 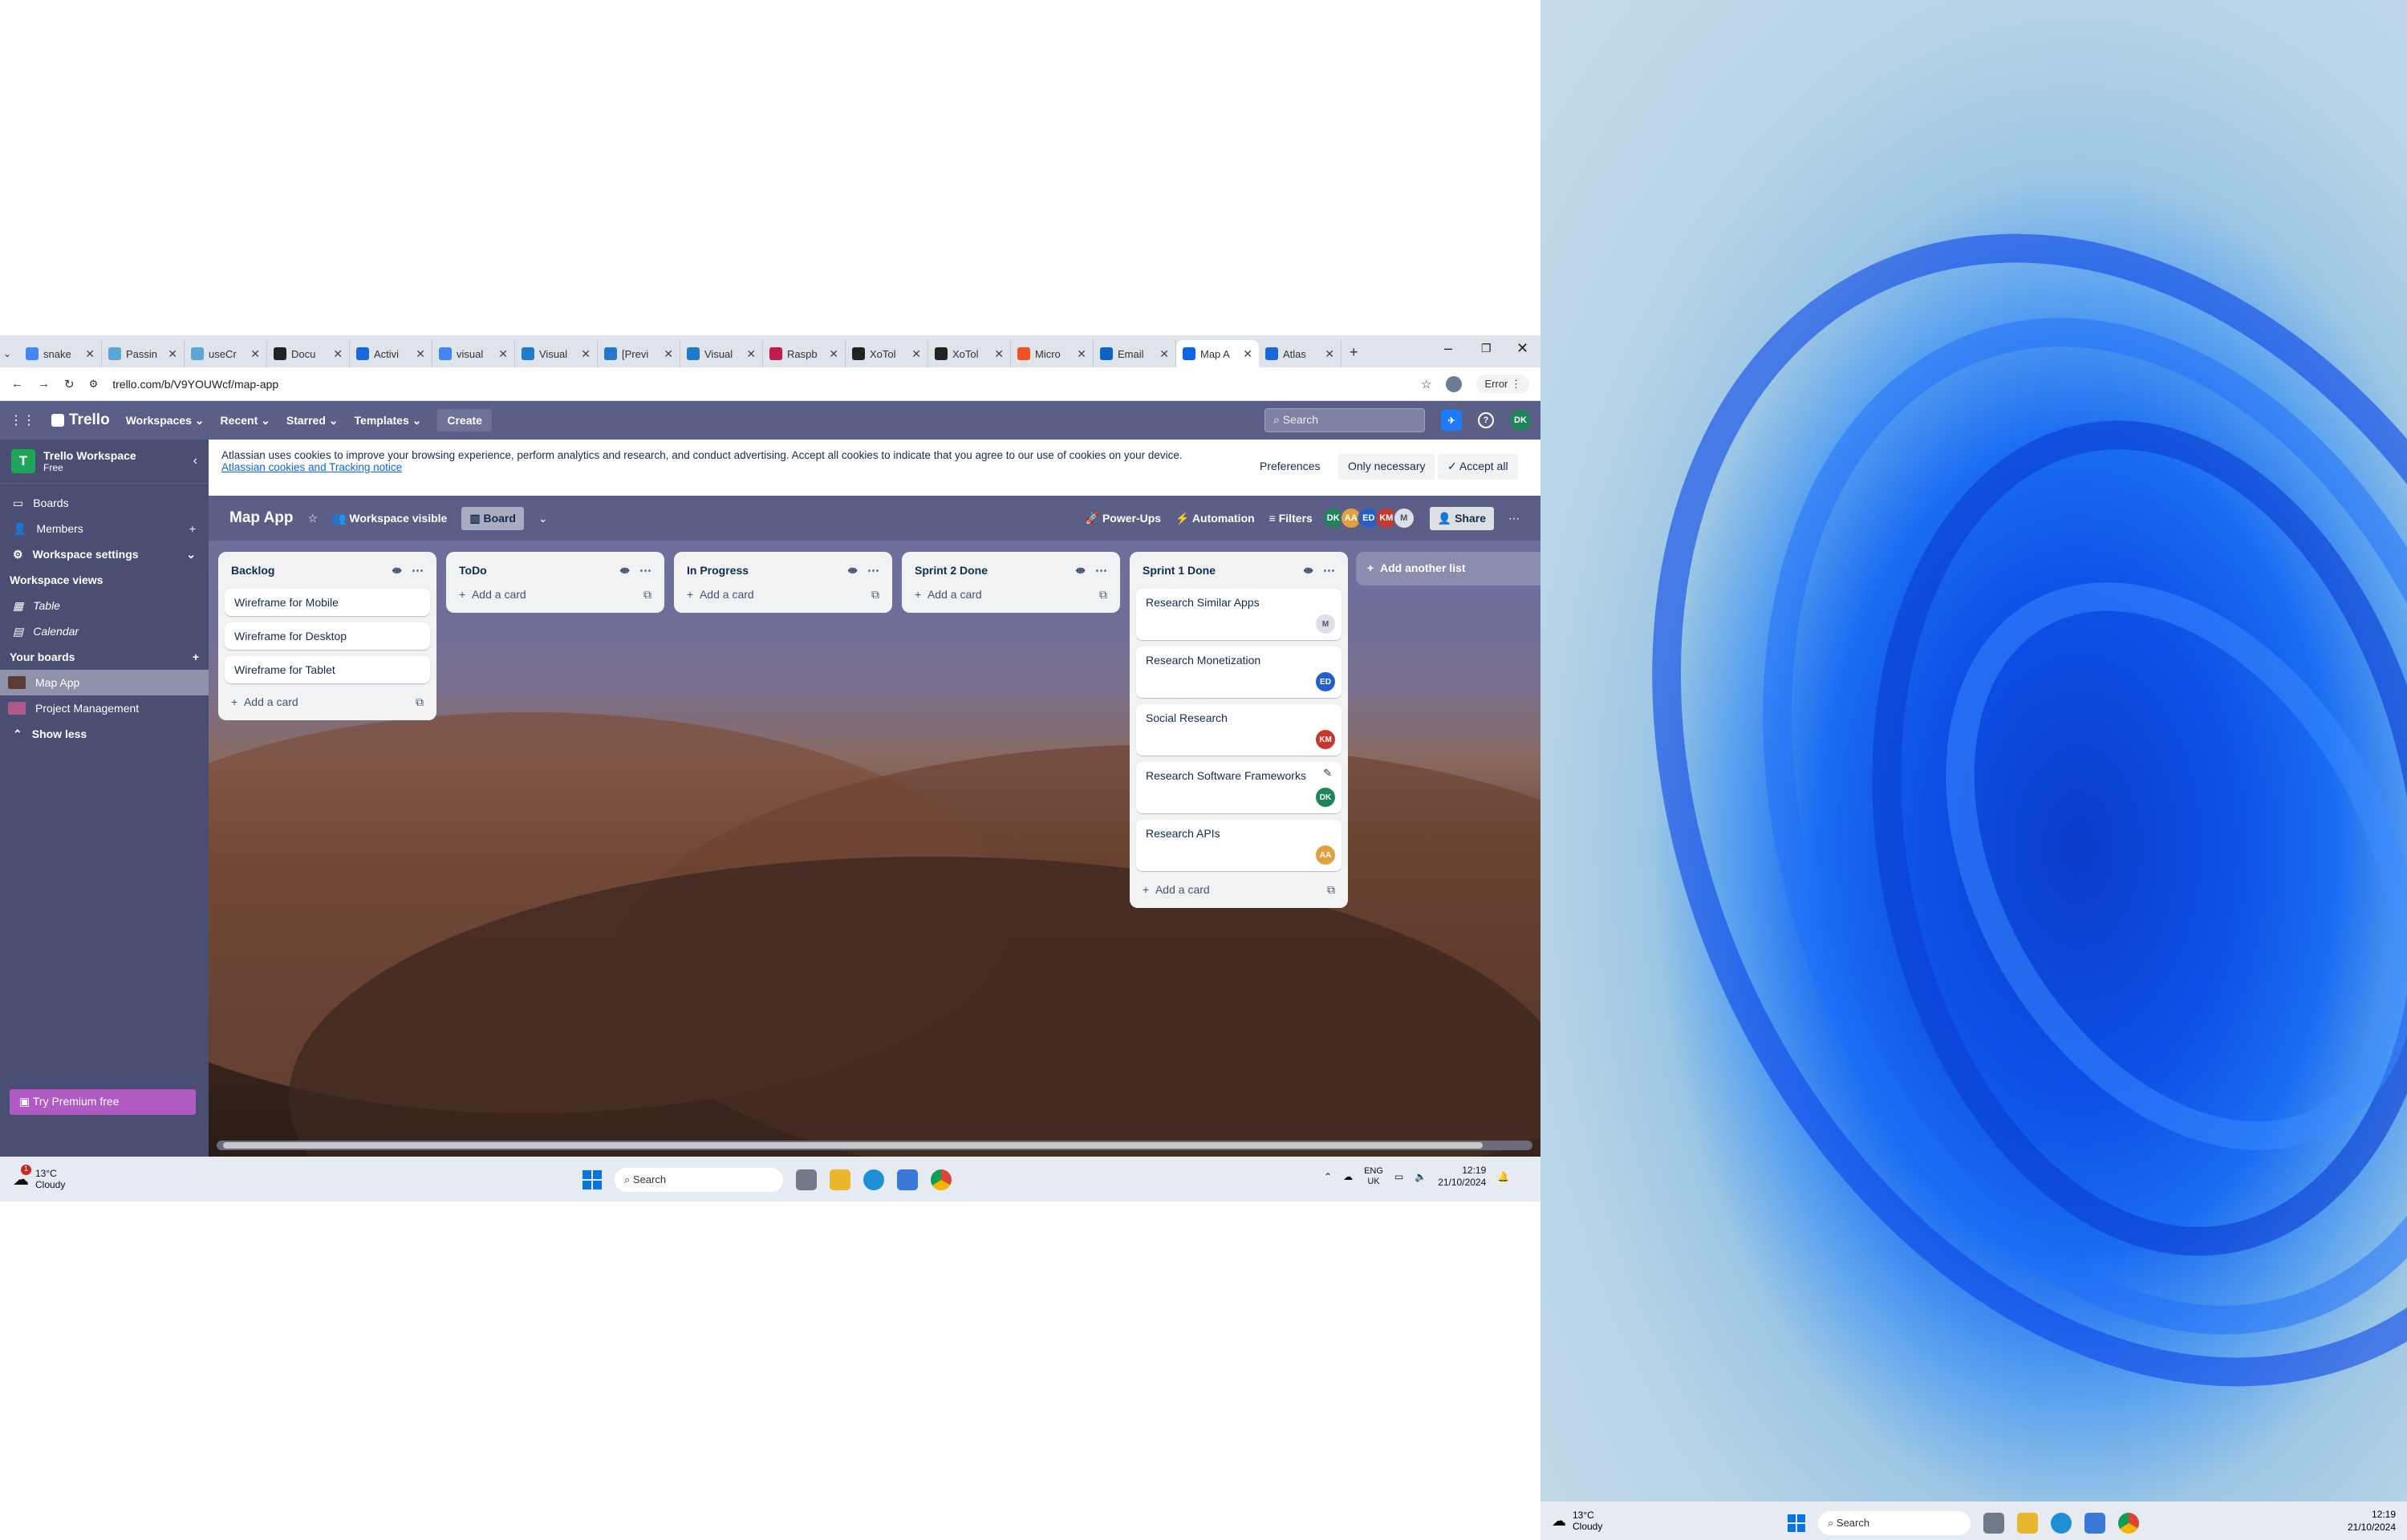 What do you see at coordinates (1502, 384) in the screenshot?
I see `error-button: Error ⋮` at bounding box center [1502, 384].